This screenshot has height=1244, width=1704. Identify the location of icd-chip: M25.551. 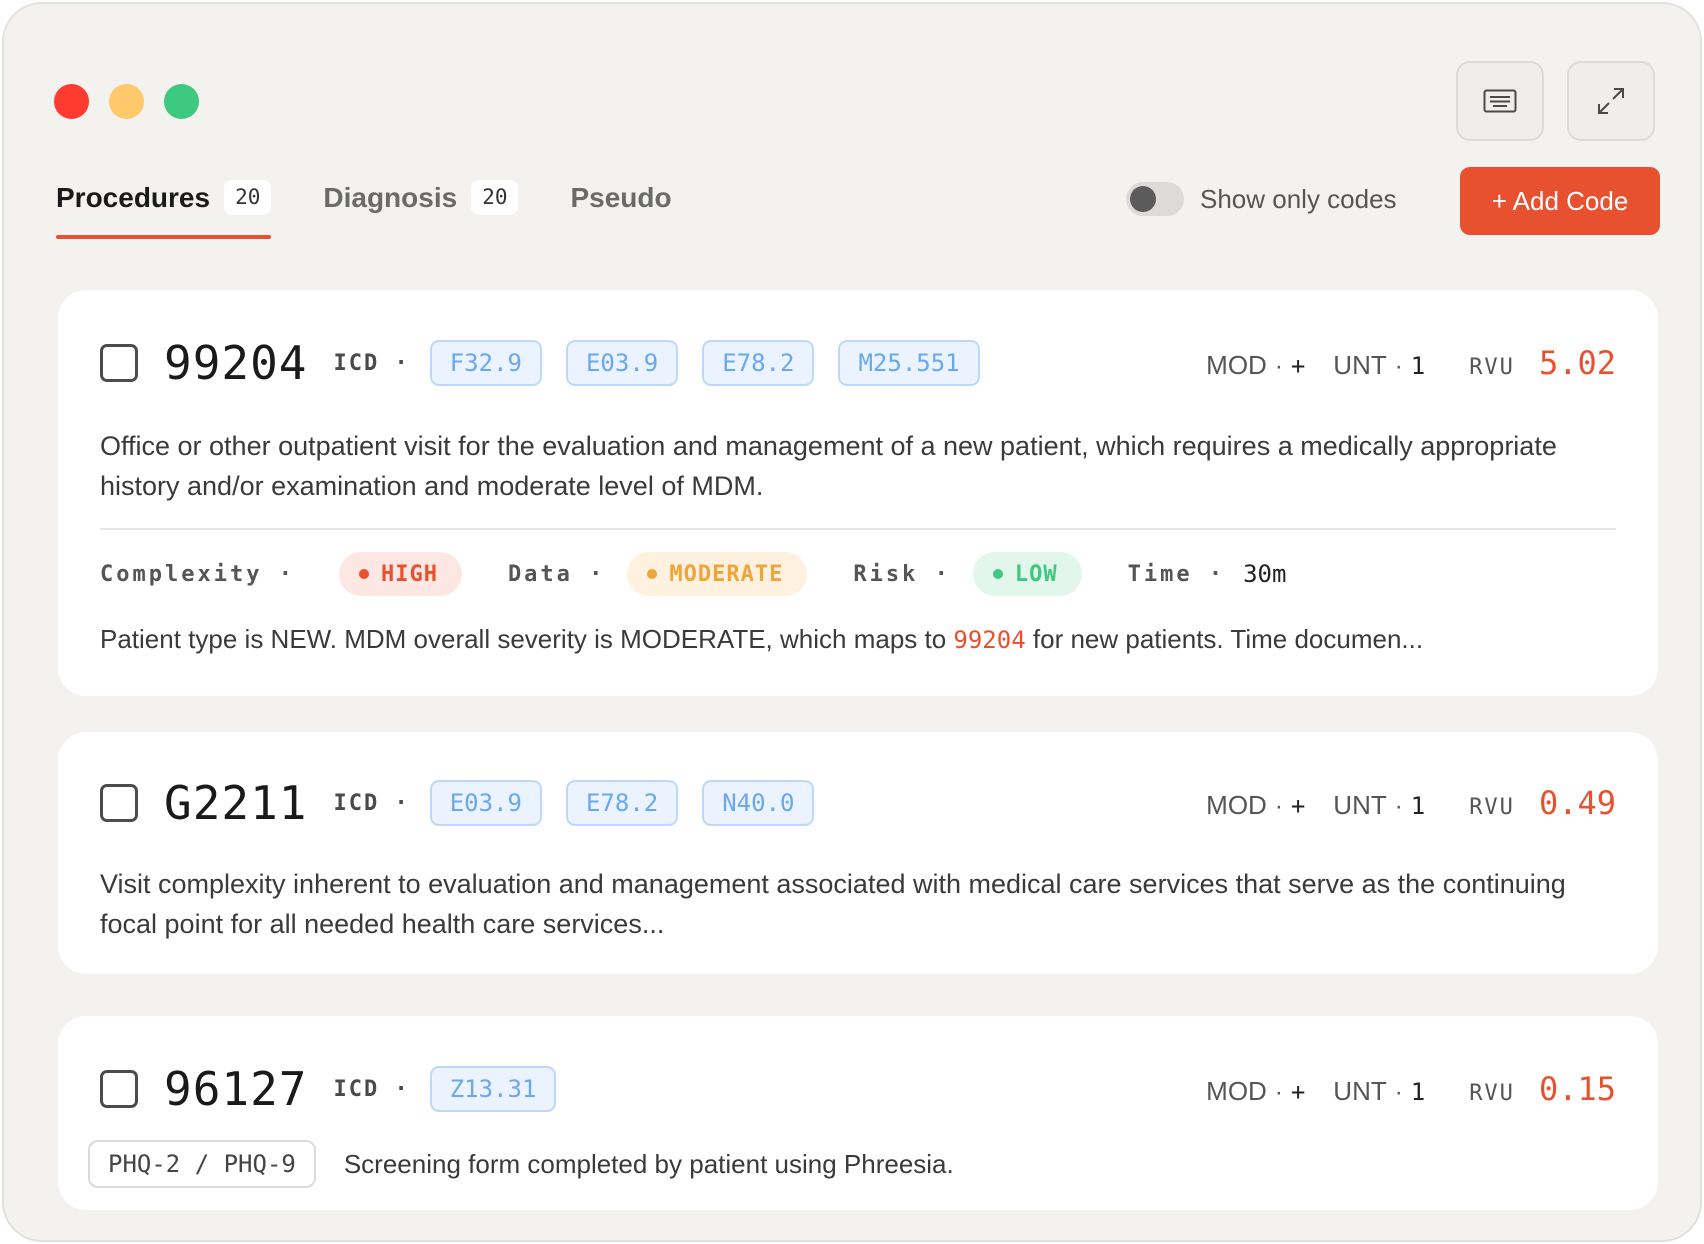
(909, 363).